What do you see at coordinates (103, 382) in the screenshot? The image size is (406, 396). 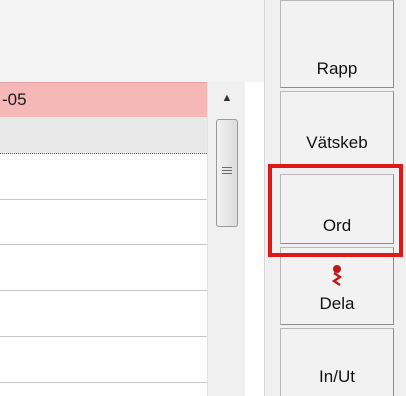 I see `row-divider` at bounding box center [103, 382].